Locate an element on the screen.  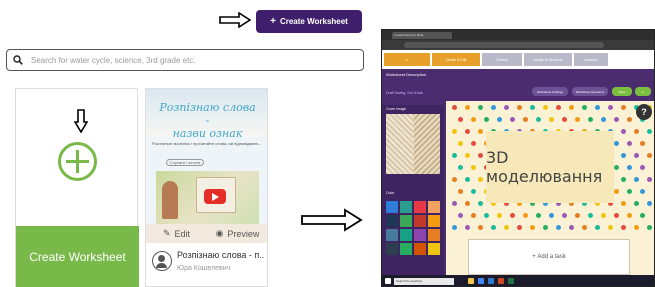
thumbnail-video is located at coordinates (207, 197).